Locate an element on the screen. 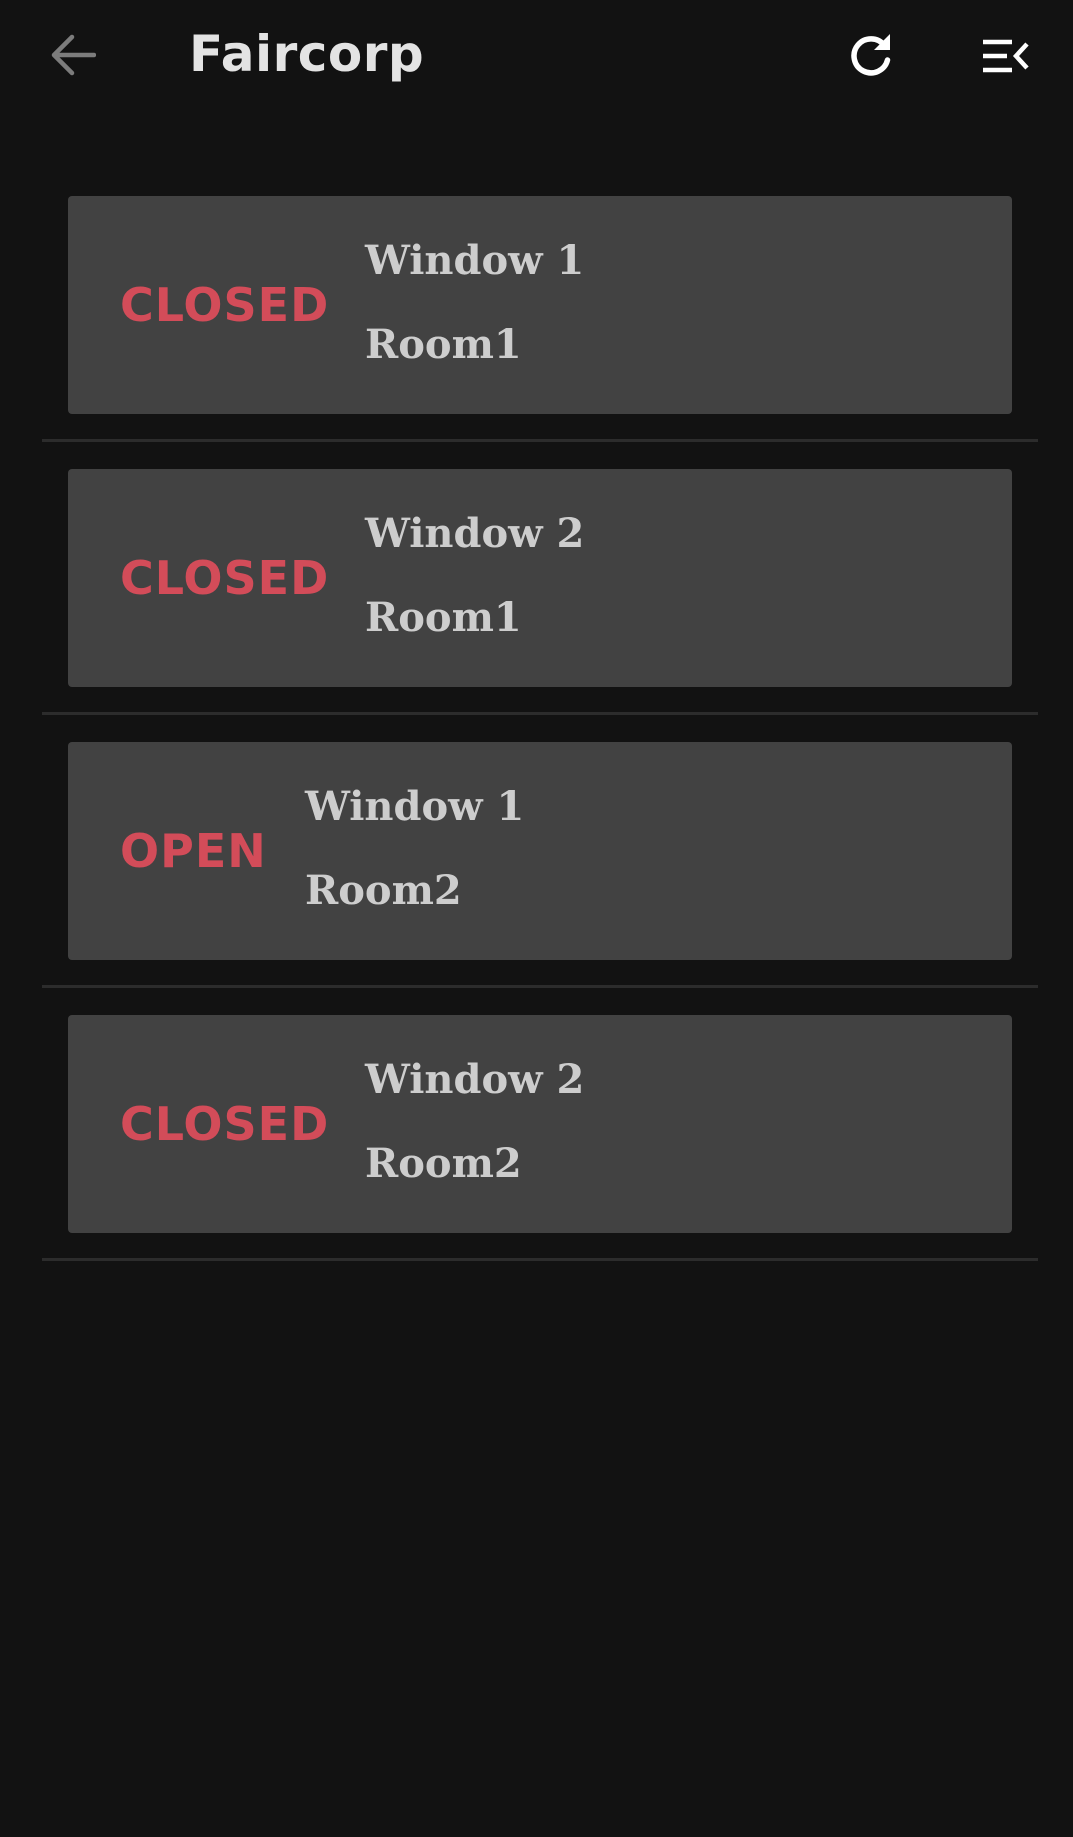  app-bar: Faircorp is located at coordinates (536, 56).